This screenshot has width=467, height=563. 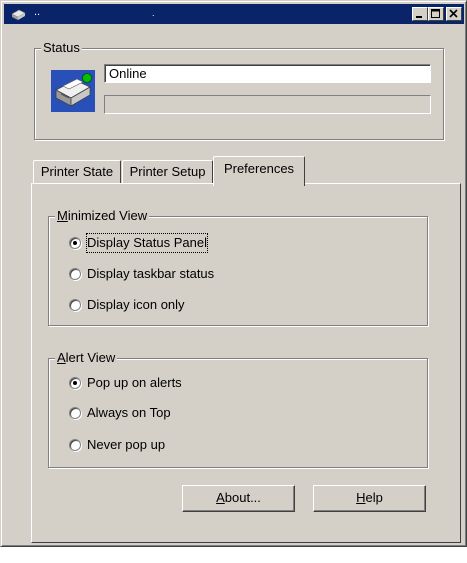 I want to click on maximize-button, so click(x=436, y=14).